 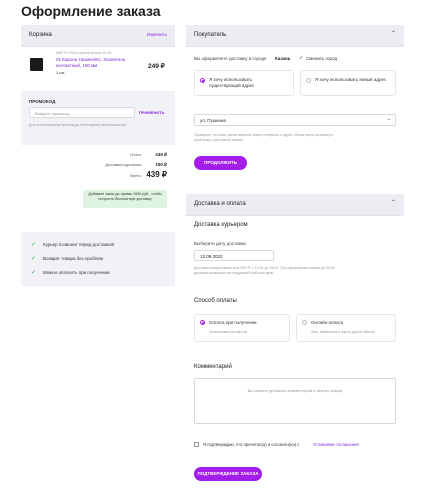 I want to click on payment-title: Способ оплаты, so click(x=215, y=301).